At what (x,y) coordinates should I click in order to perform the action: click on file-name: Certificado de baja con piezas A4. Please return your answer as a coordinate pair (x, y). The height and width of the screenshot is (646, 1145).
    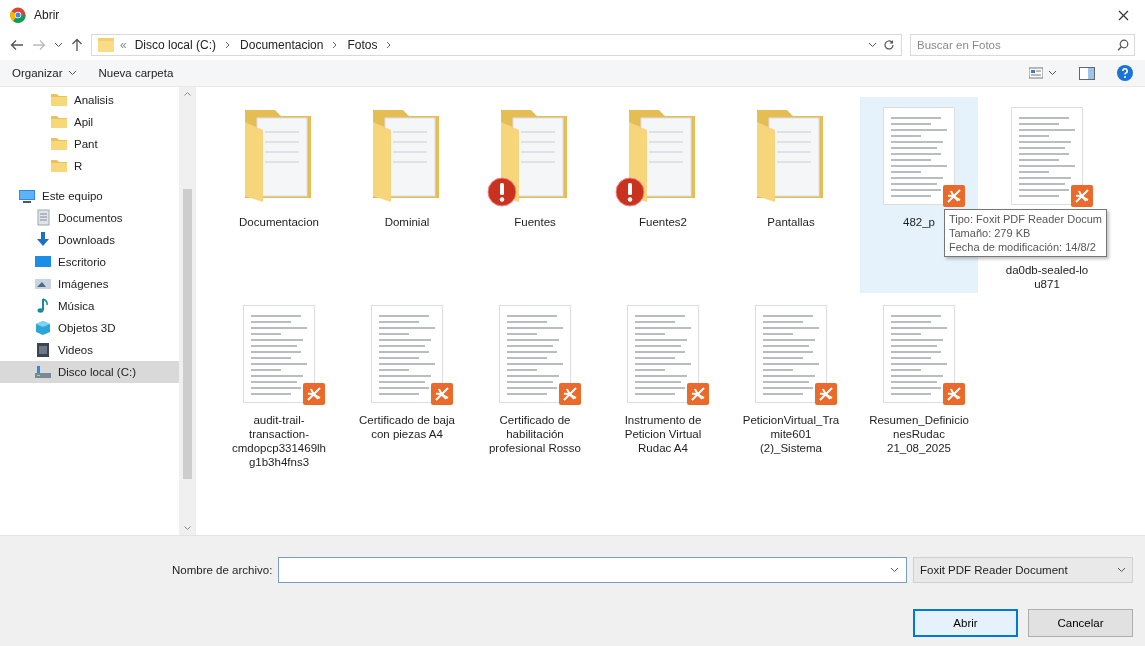
    Looking at the image, I should click on (407, 427).